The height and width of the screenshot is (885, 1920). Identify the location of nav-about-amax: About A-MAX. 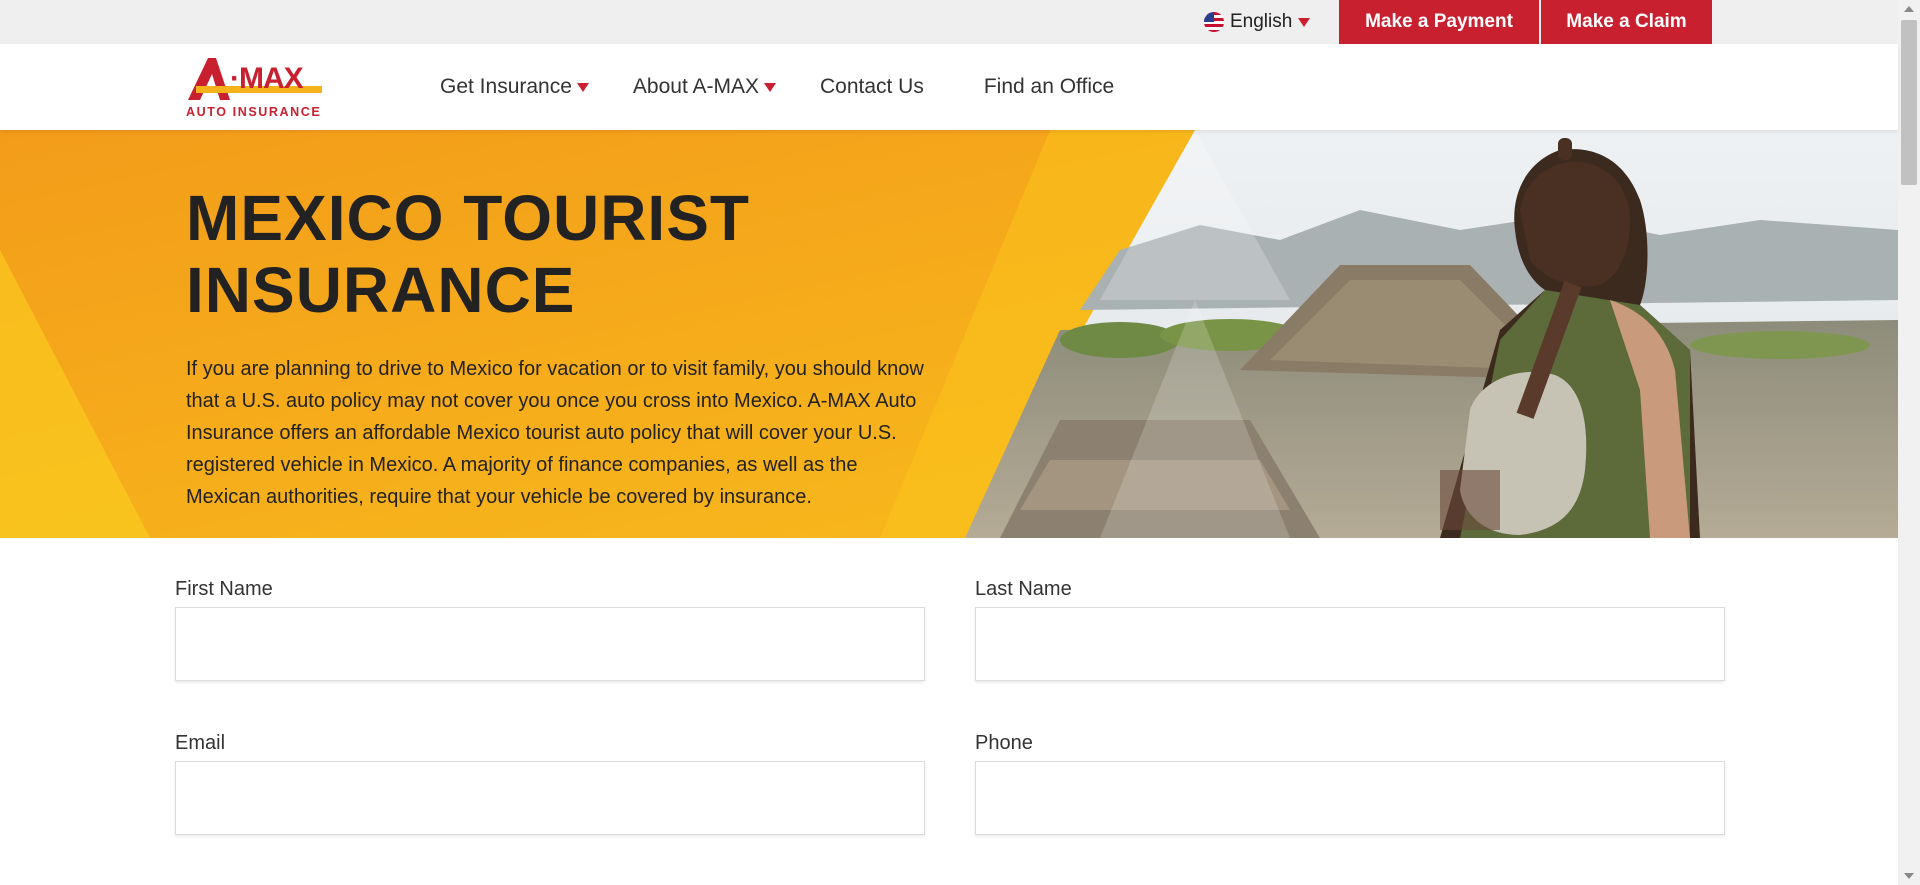
(704, 87).